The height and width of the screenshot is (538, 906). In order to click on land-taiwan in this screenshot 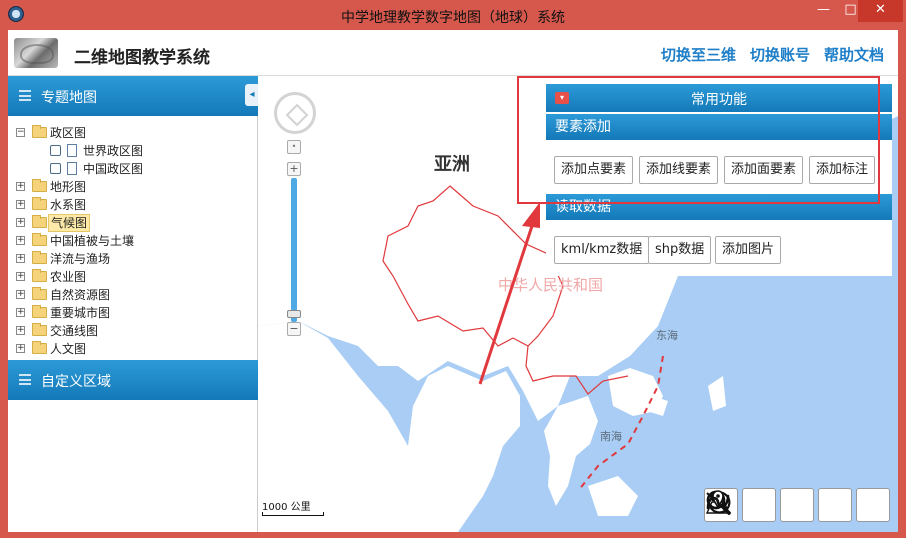, I will do `click(717, 393)`.